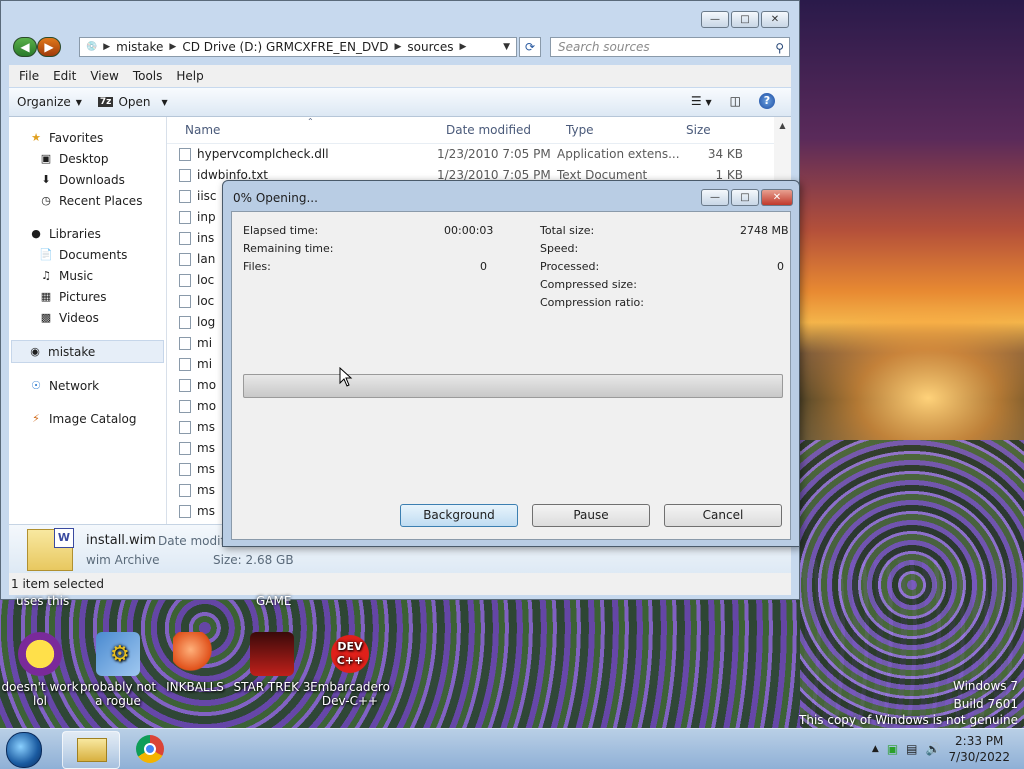  I want to click on open-label: Open, so click(134, 102).